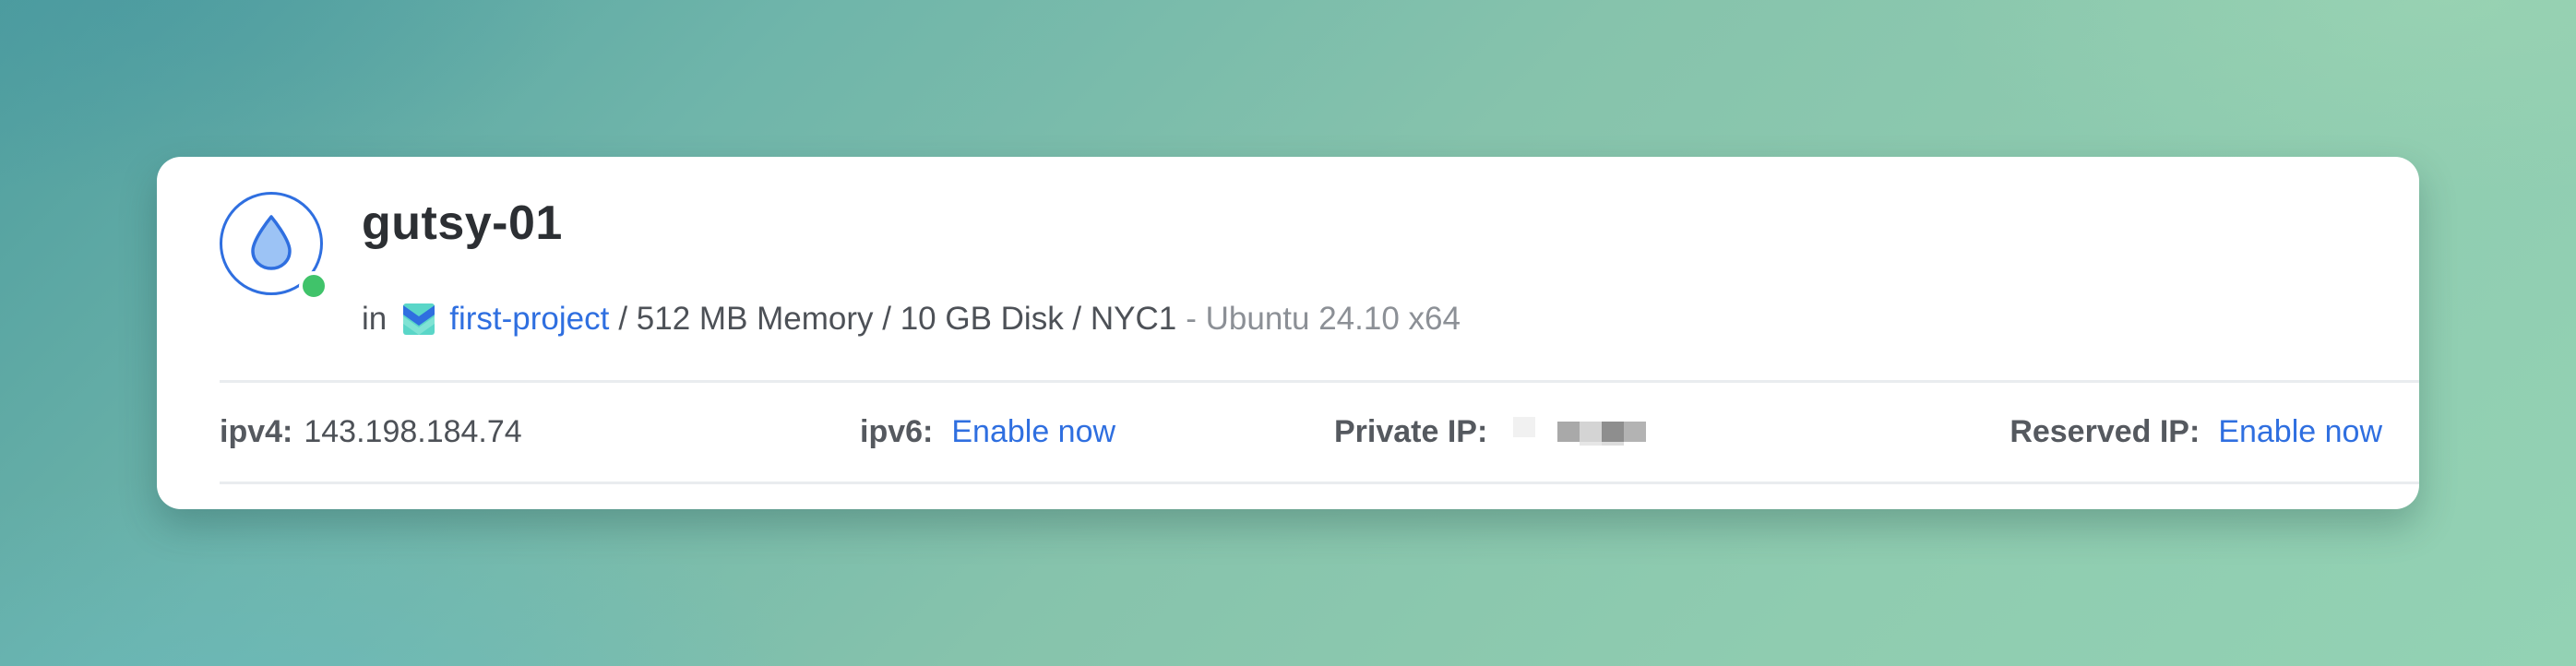 The width and height of the screenshot is (2576, 666). Describe the element at coordinates (463, 223) in the screenshot. I see `droplet-name: gutsy-01` at that location.